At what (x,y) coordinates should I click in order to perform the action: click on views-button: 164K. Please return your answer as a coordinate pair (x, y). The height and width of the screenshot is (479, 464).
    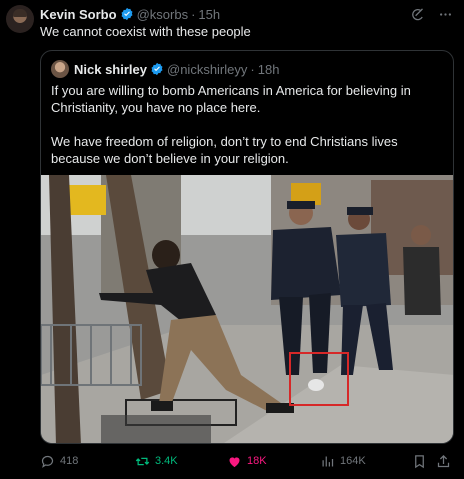
    Looking at the image, I should click on (343, 461).